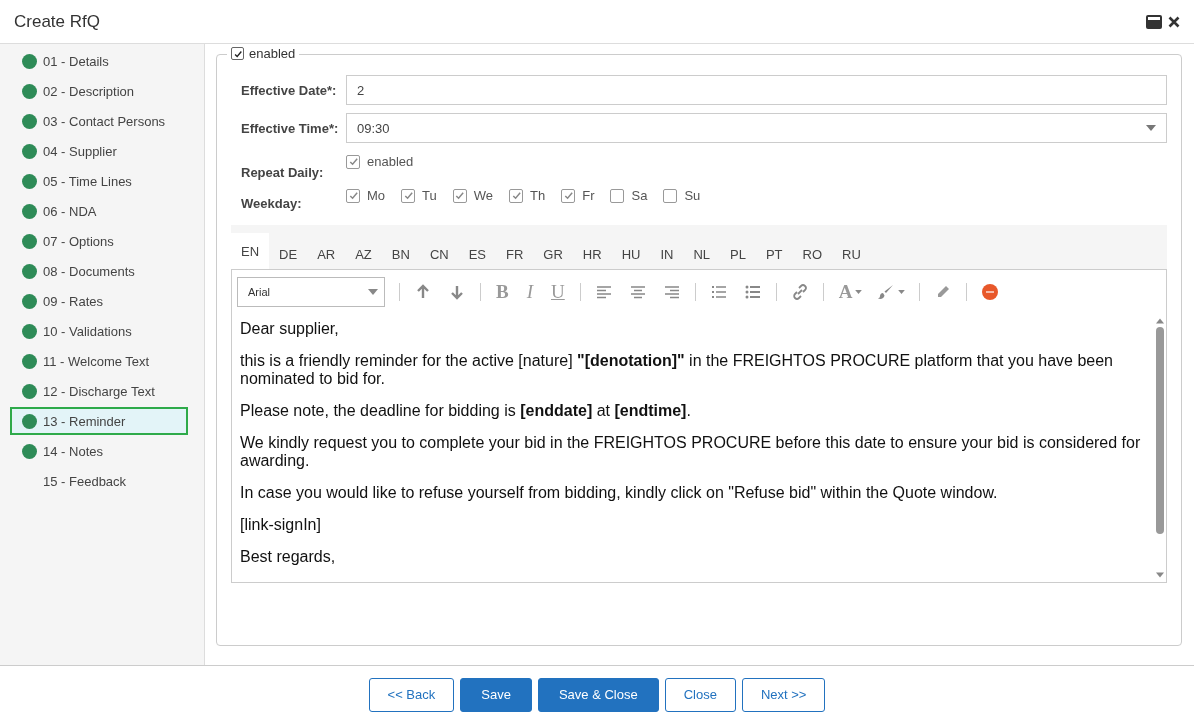 The height and width of the screenshot is (722, 1194). What do you see at coordinates (102, 211) in the screenshot?
I see `sidebar-item: 06 - NDA` at bounding box center [102, 211].